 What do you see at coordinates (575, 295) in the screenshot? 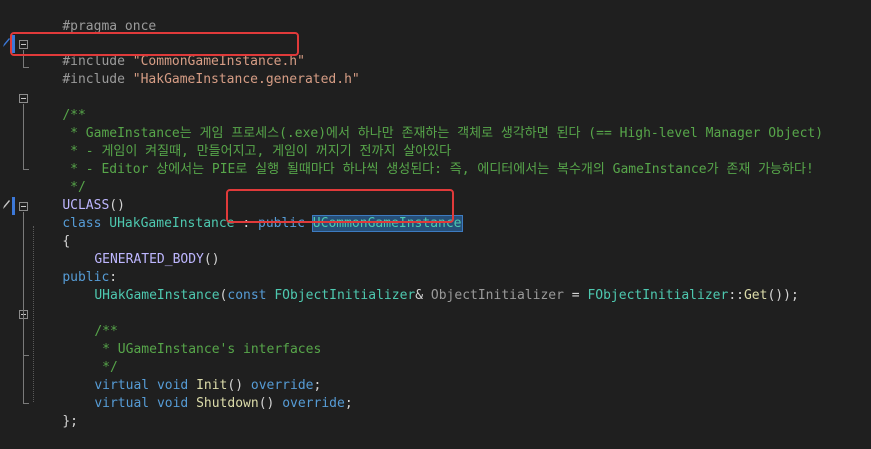
I see `equals: =` at bounding box center [575, 295].